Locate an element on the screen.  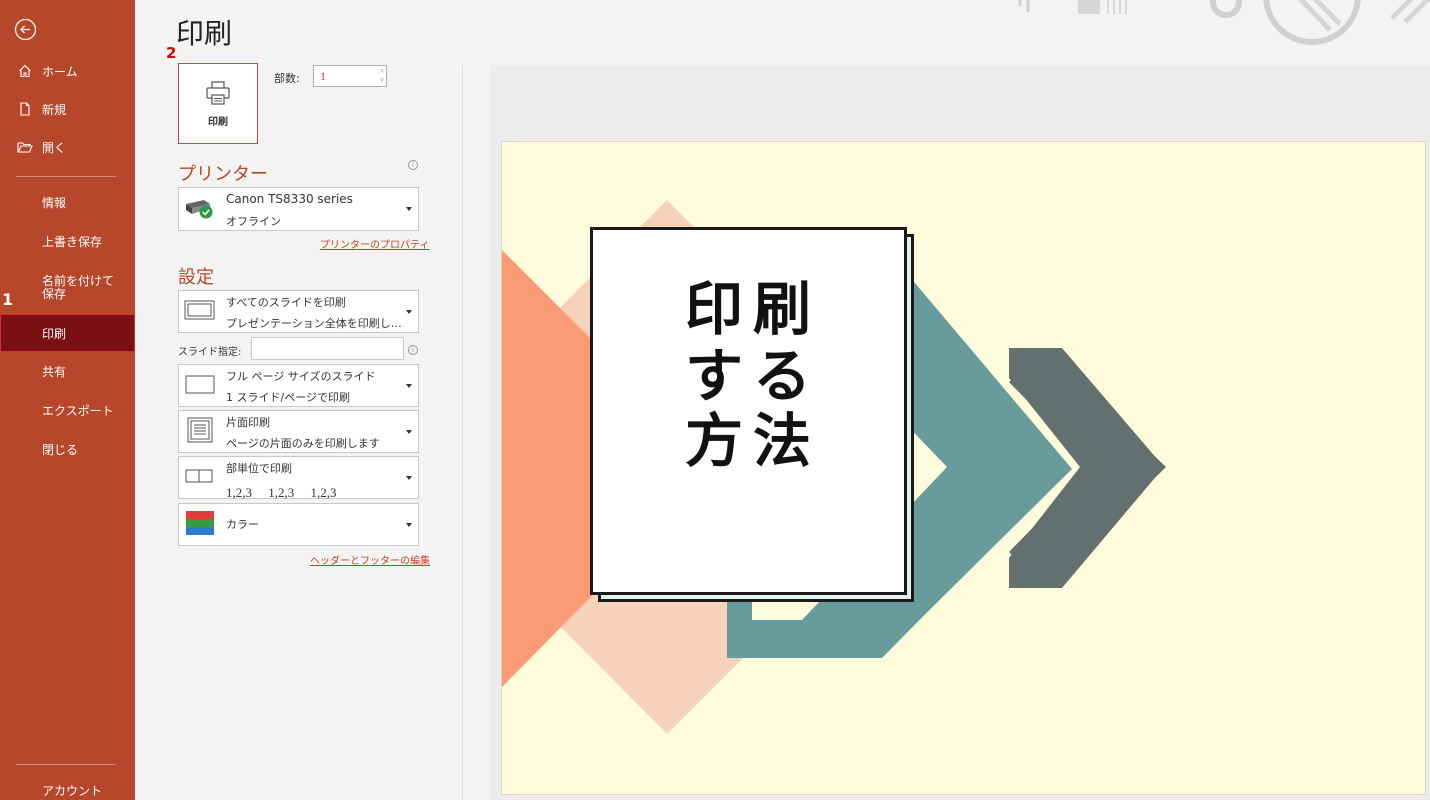
sidebar-item-export: エクスポート is located at coordinates (67, 410).